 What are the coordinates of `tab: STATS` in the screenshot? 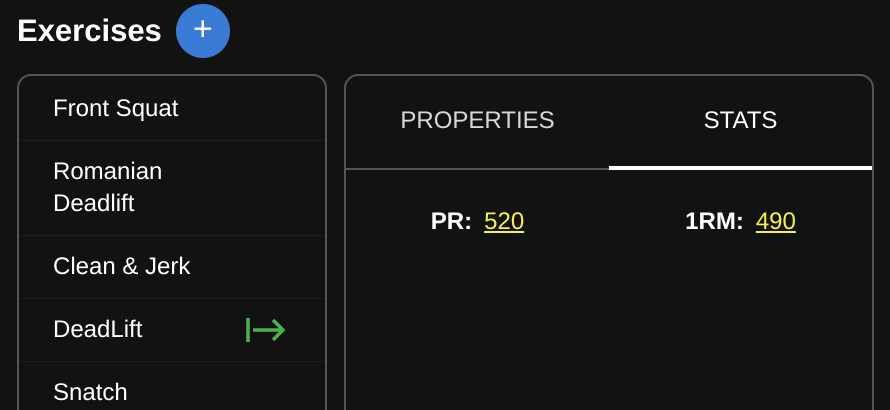 It's located at (740, 123).